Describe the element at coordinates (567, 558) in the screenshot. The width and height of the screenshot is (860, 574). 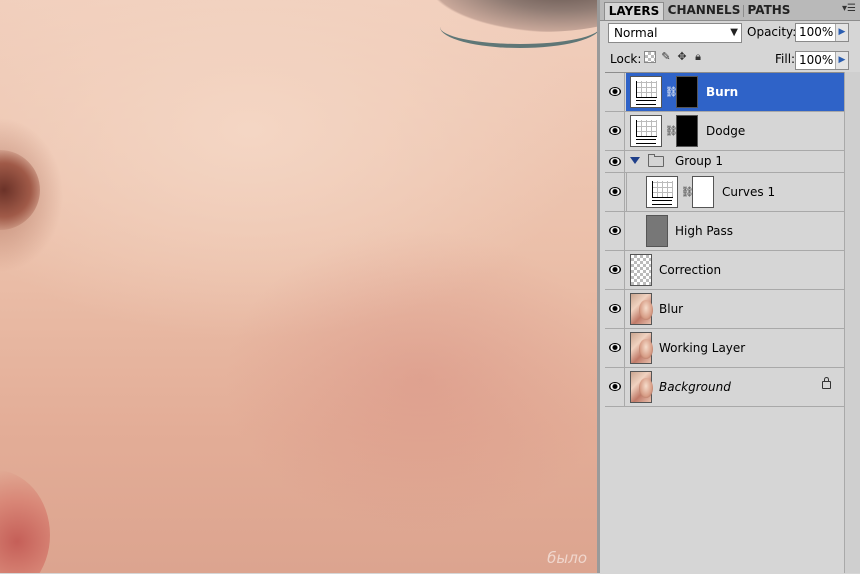
I see `watermark-text: было` at that location.